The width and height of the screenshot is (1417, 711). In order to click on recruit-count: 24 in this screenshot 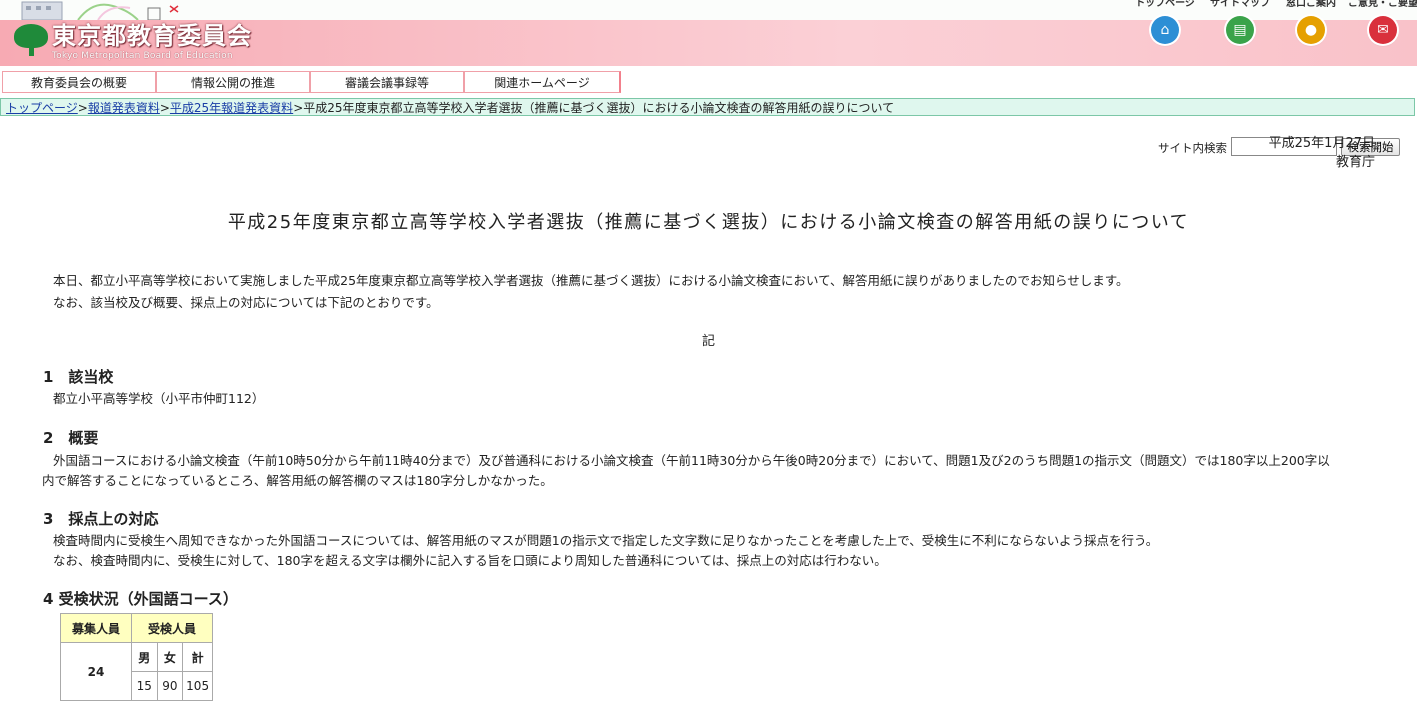, I will do `click(96, 671)`.